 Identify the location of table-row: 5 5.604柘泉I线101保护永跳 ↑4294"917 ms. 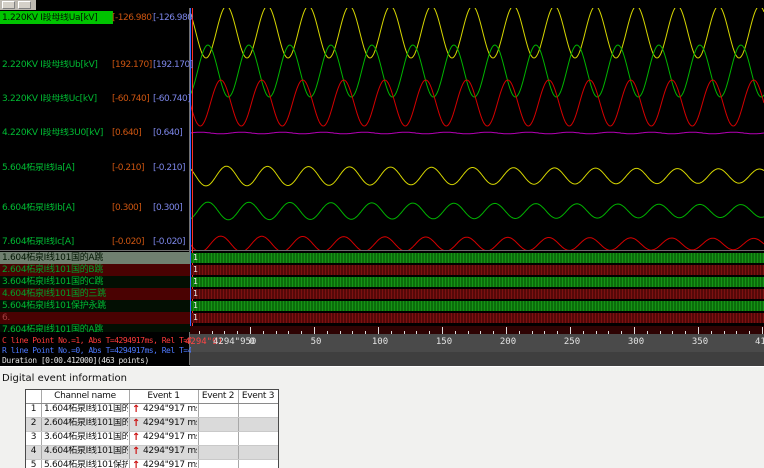
(152, 463).